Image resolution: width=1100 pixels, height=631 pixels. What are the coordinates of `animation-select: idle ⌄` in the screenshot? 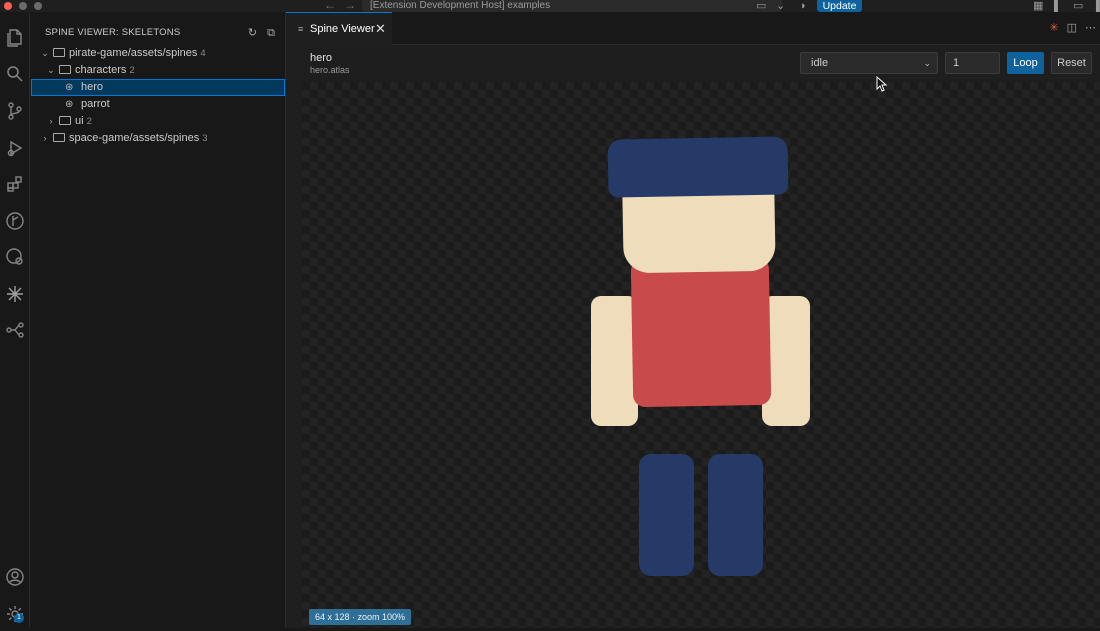 It's located at (869, 63).